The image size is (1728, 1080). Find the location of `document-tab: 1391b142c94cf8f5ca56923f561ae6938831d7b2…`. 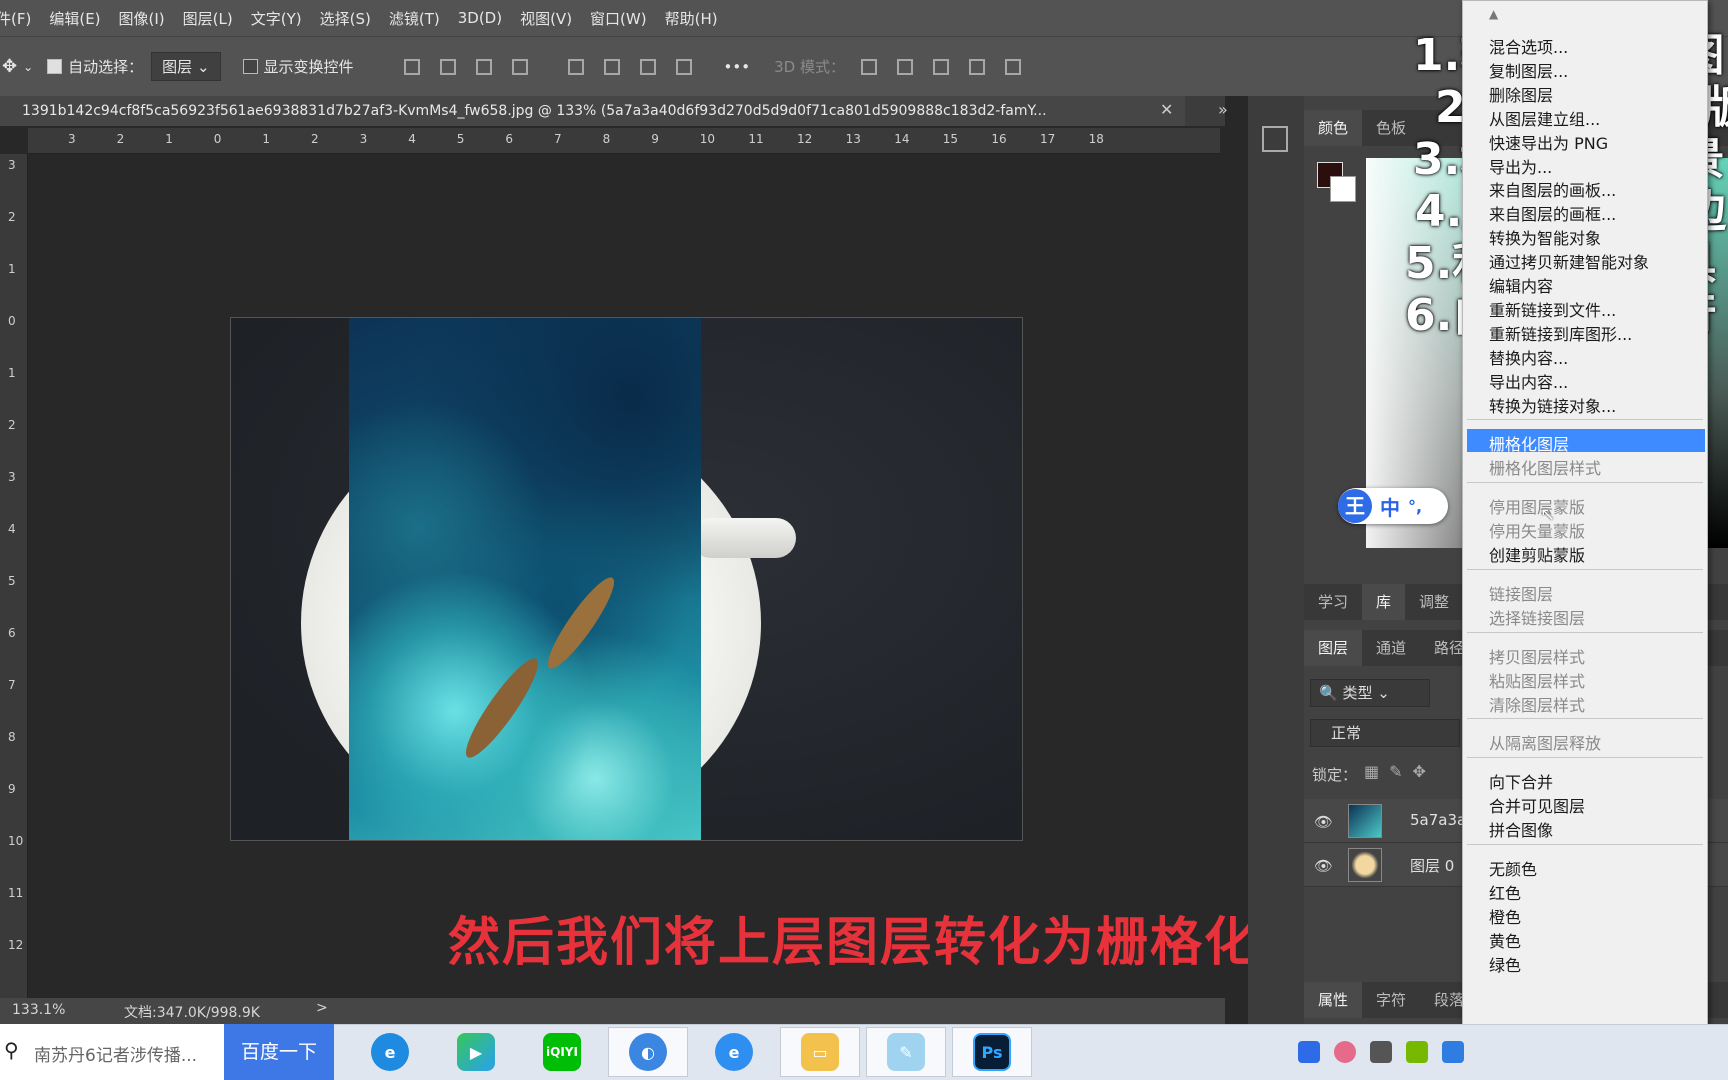

document-tab: 1391b142c94cf8f5ca56923f561ae6938831d7b2… is located at coordinates (592, 111).